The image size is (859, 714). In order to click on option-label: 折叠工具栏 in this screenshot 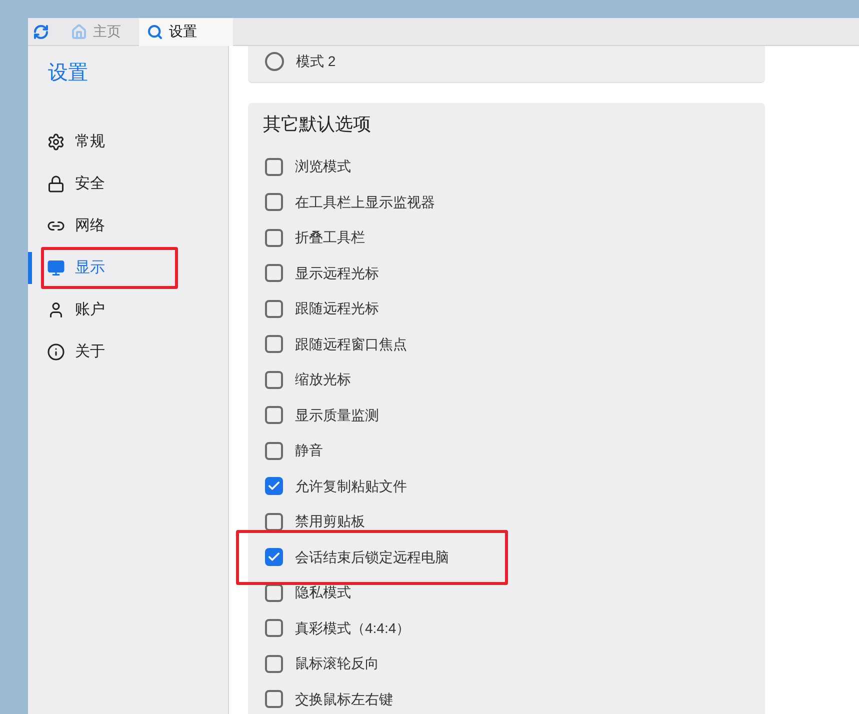, I will do `click(330, 237)`.